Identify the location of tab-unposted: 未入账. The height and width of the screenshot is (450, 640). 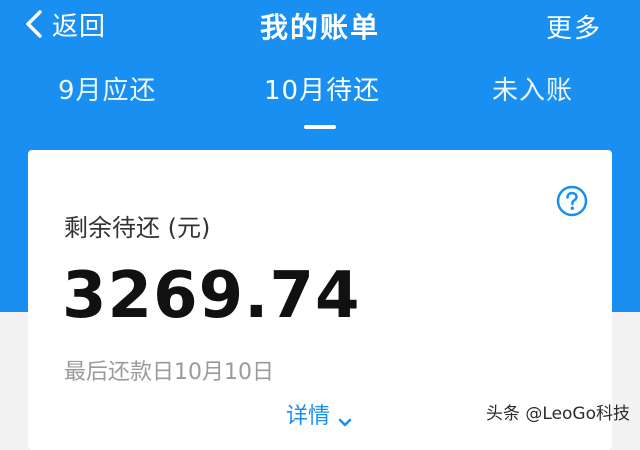
(532, 88).